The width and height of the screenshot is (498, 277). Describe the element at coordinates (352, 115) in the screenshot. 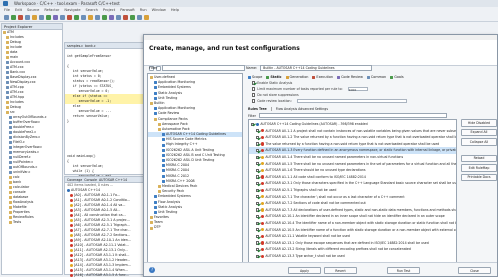

I see `rule-filter-input` at that location.